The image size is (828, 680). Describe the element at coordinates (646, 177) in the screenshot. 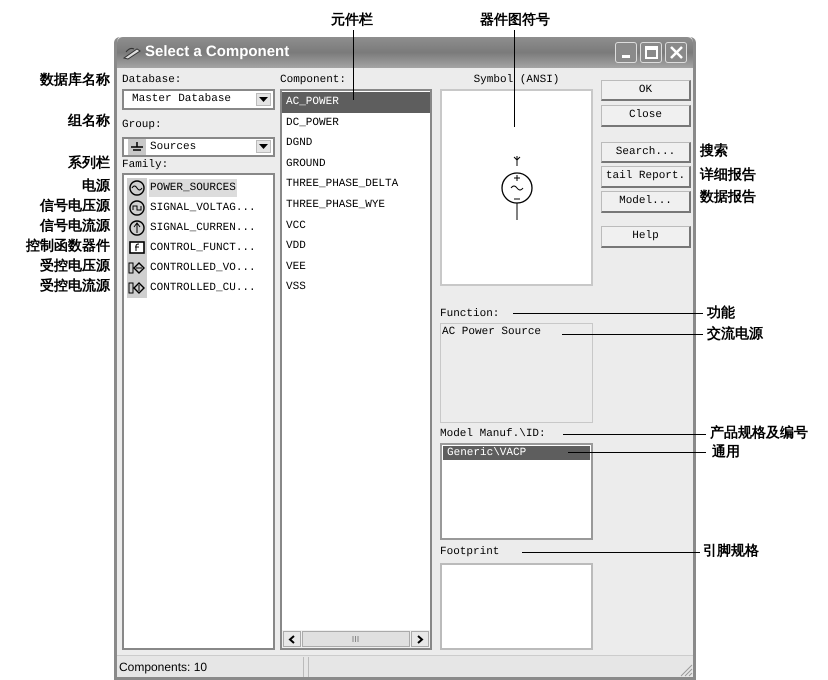

I see `dialog-button: tail Report.` at that location.